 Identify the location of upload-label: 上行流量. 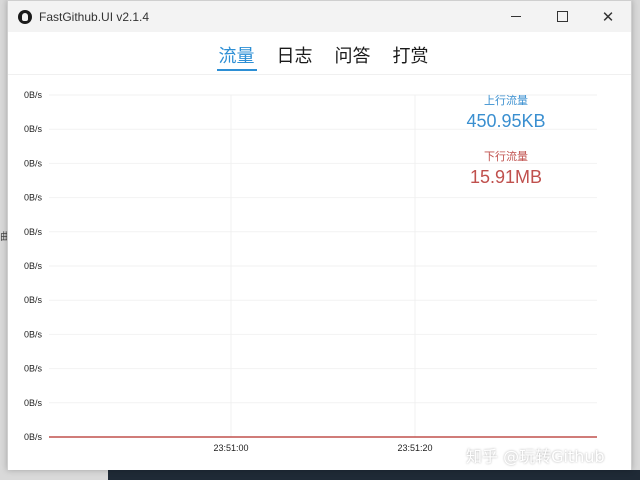
(506, 100).